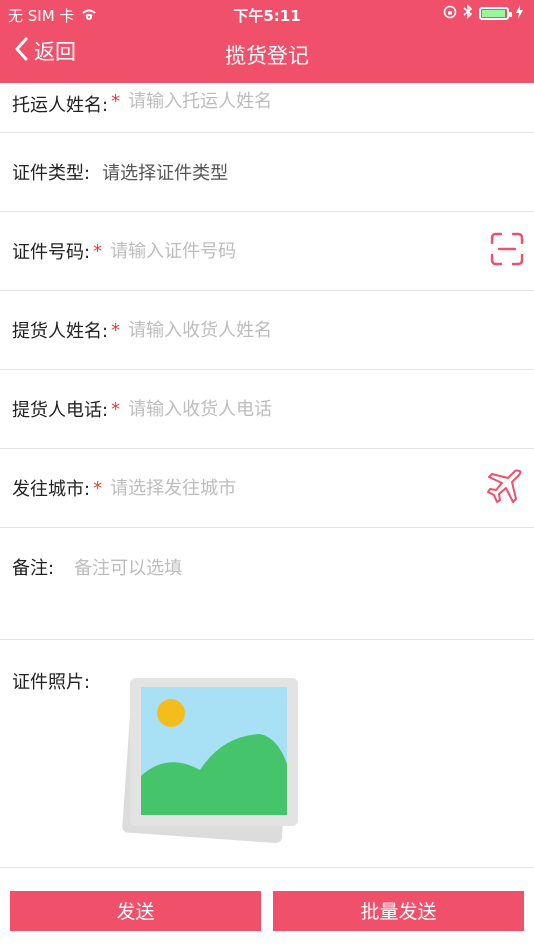 The width and height of the screenshot is (534, 950). What do you see at coordinates (293, 409) in the screenshot?
I see `consignee-phone-input` at bounding box center [293, 409].